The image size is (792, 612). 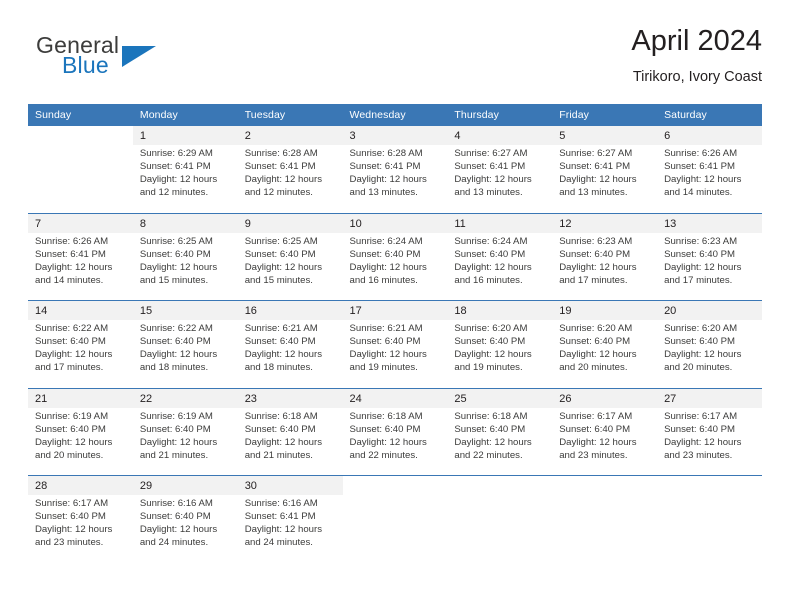 I want to click on day-number-cell: 22, so click(x=185, y=397).